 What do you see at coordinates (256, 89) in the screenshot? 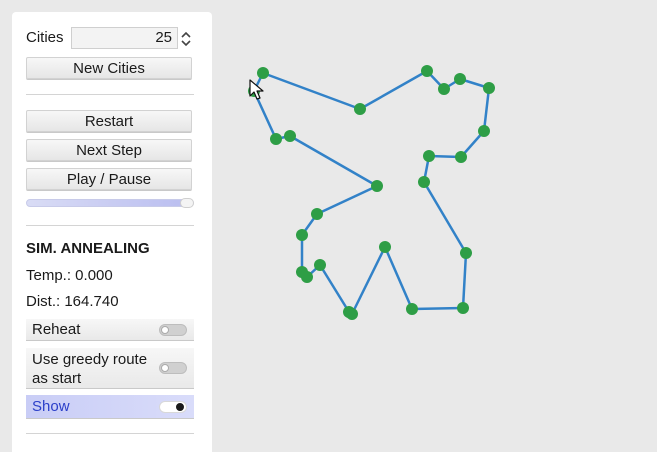
I see `mouse-pointer-icon` at bounding box center [256, 89].